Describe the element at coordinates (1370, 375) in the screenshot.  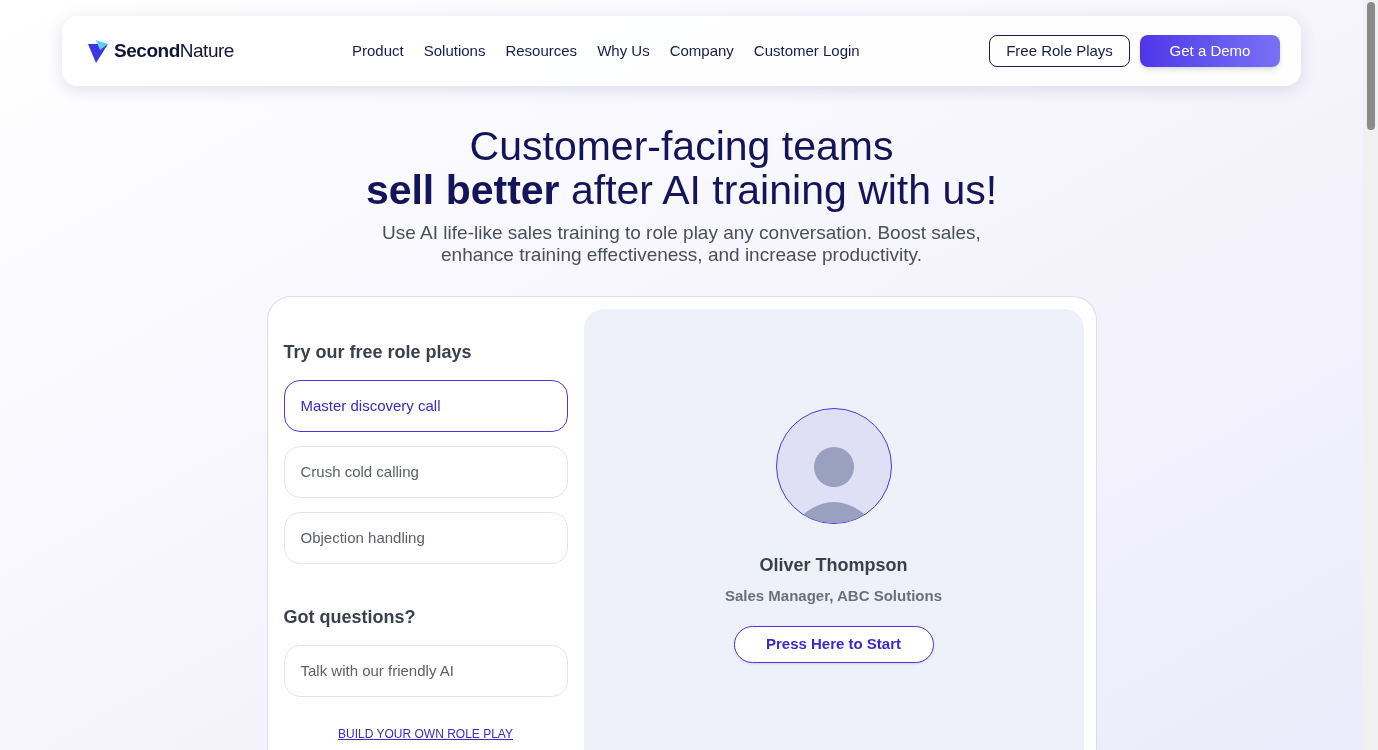
I see `scrollbar` at that location.